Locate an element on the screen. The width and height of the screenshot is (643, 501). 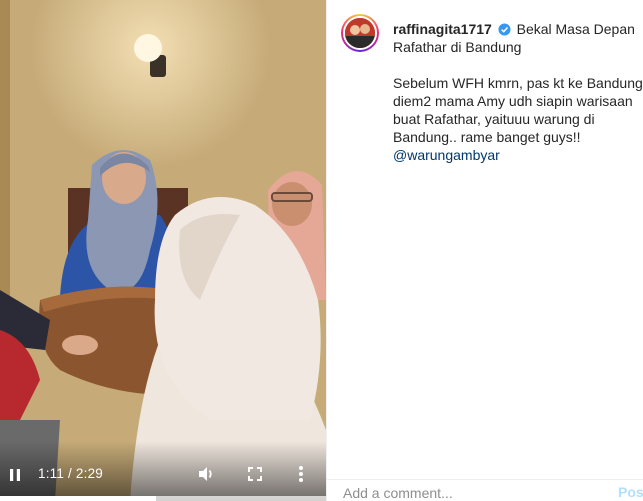
username-link: raffinagita1717 is located at coordinates (442, 29).